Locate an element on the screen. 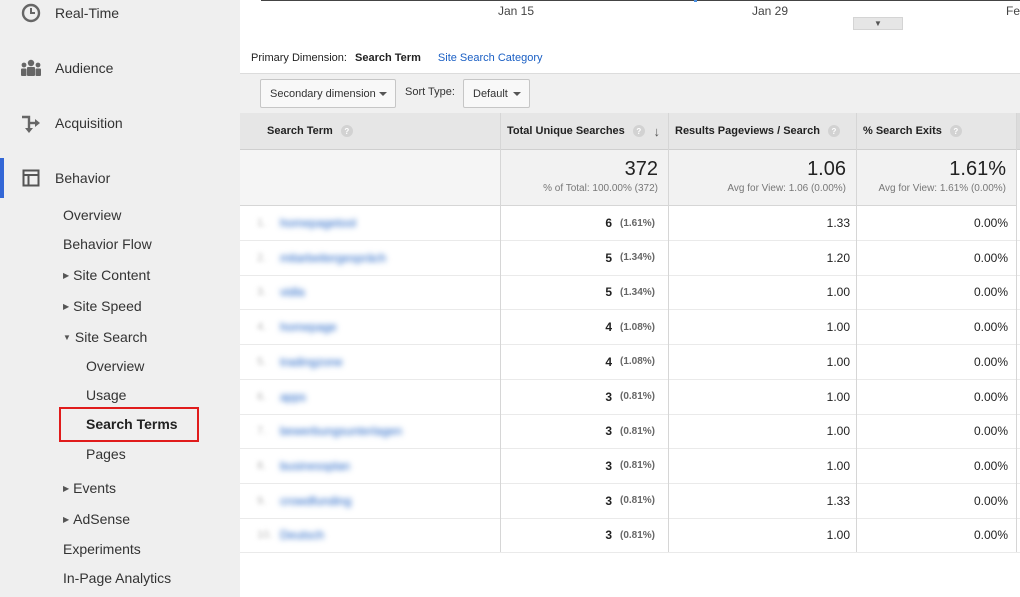  nav-in-page-analytics: In-Page Analytics is located at coordinates (117, 578).